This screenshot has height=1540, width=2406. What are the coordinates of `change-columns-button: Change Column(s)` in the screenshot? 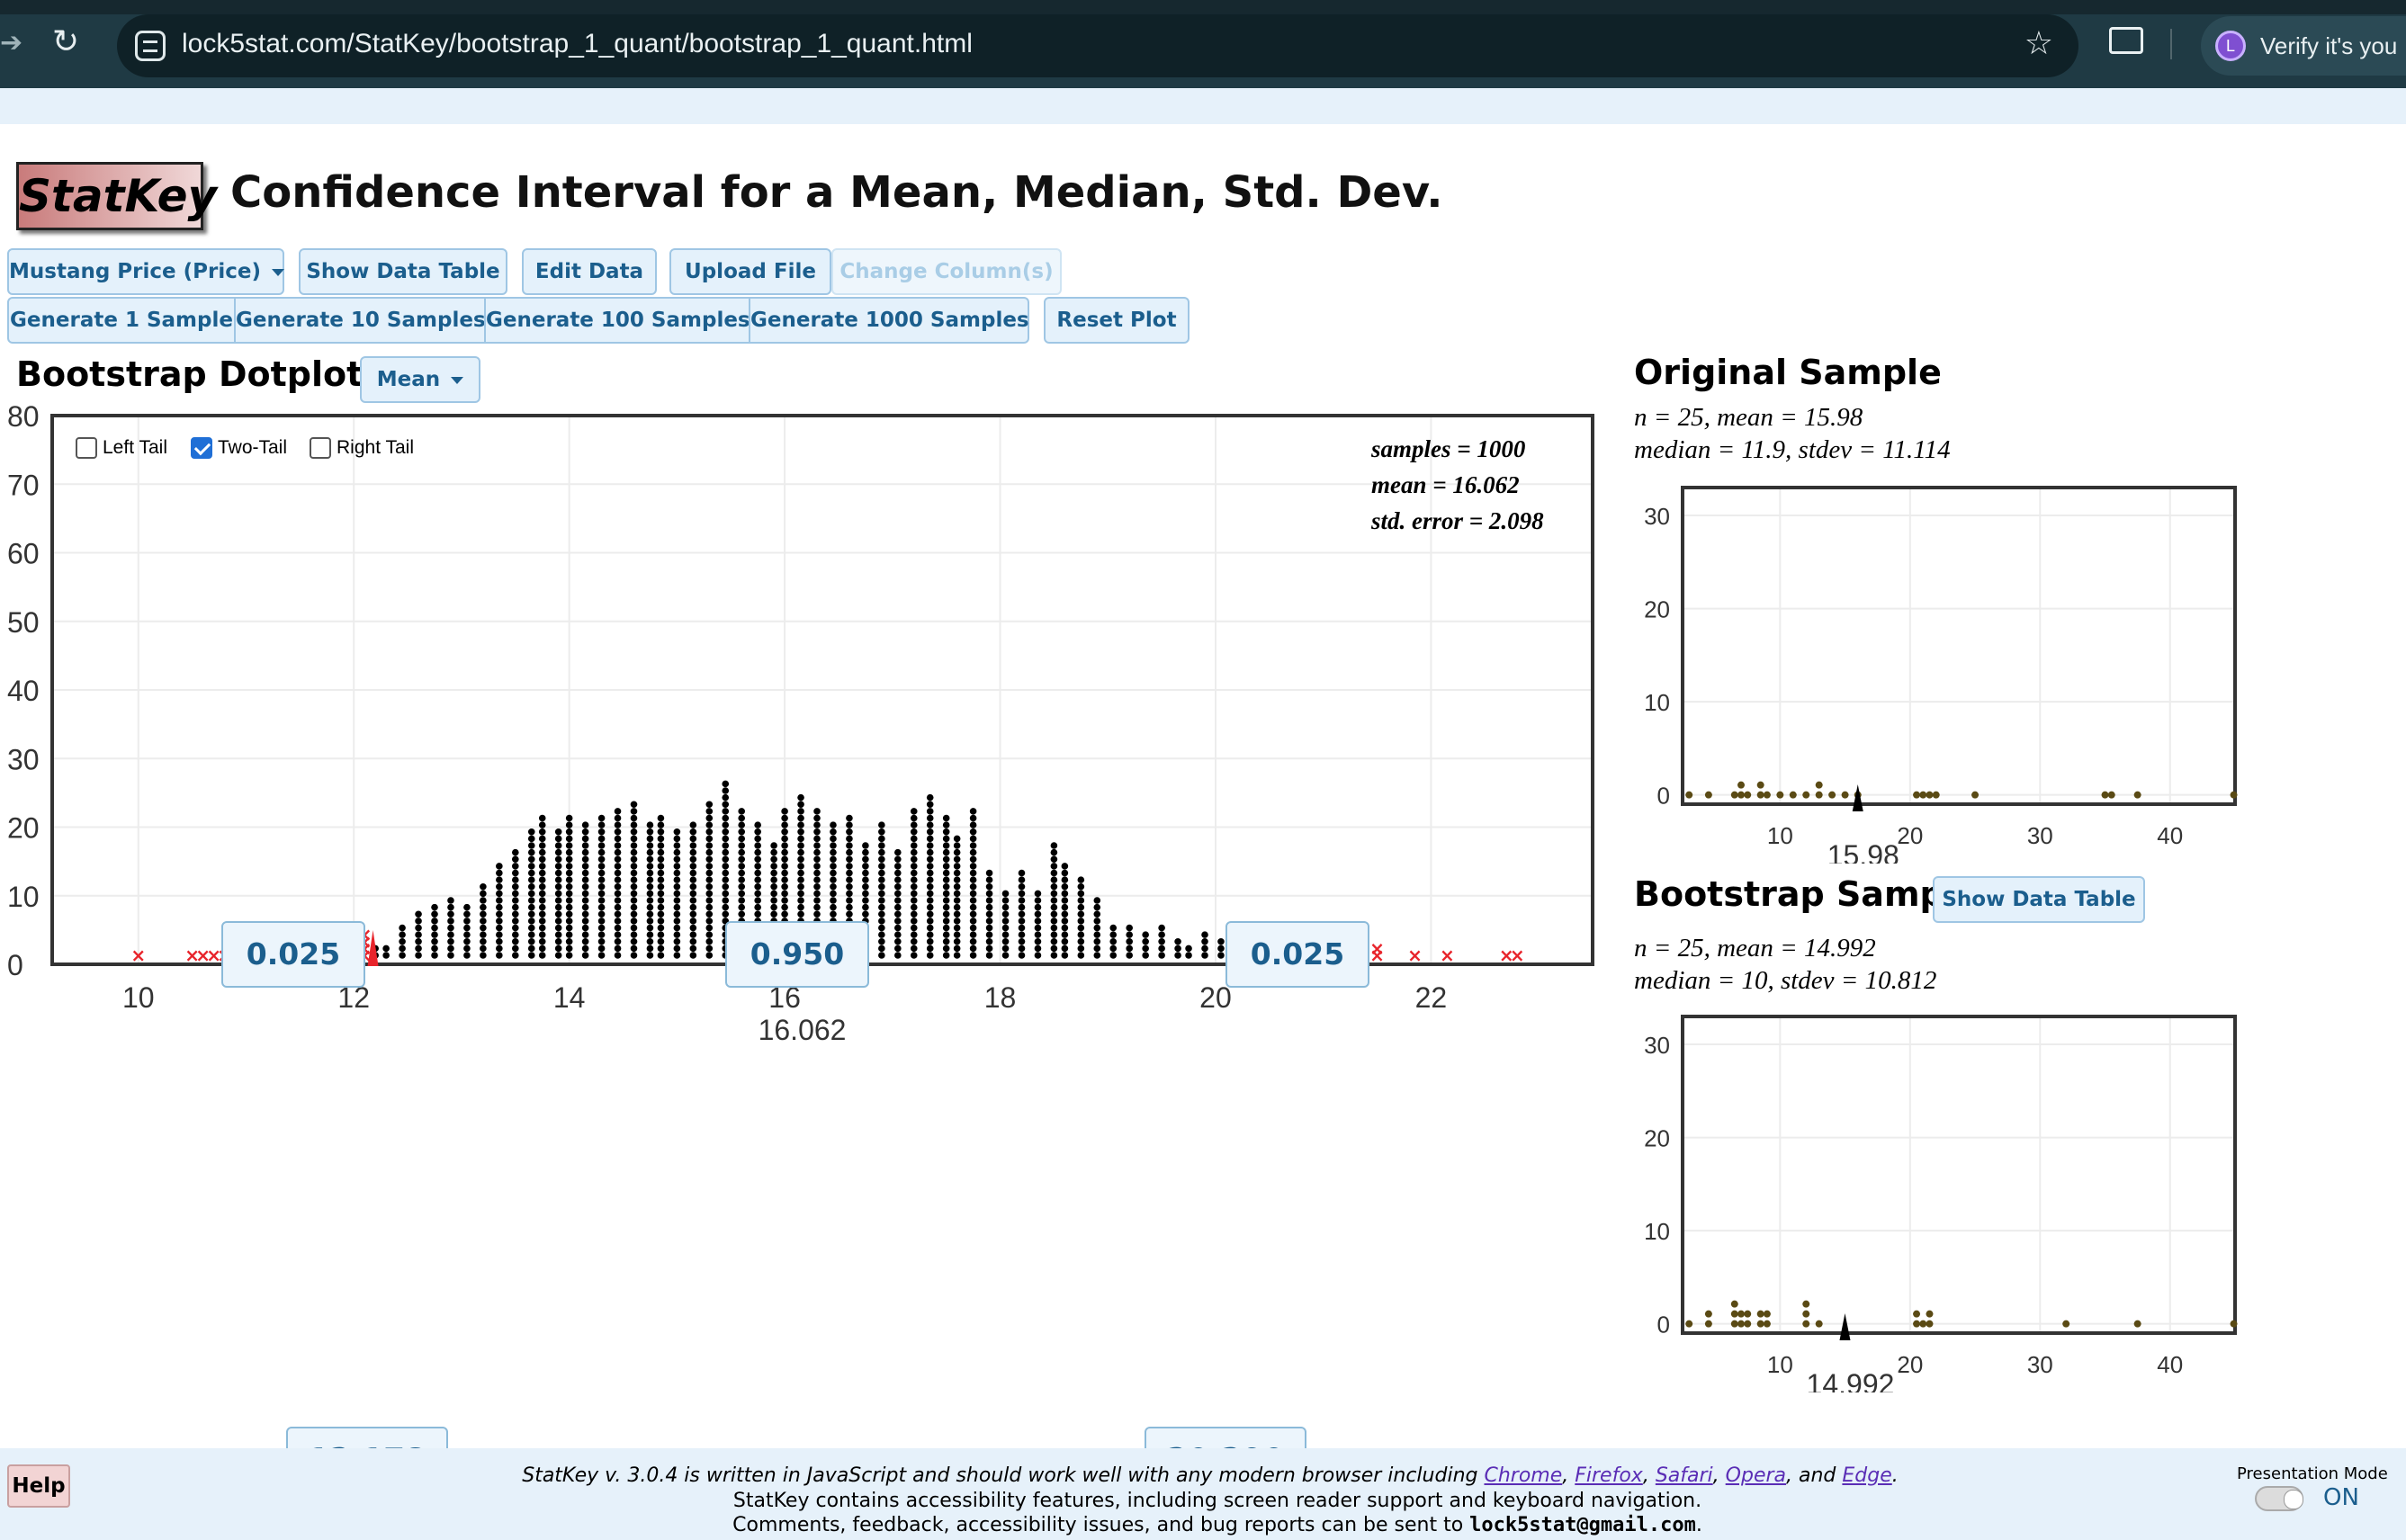 It's located at (946, 271).